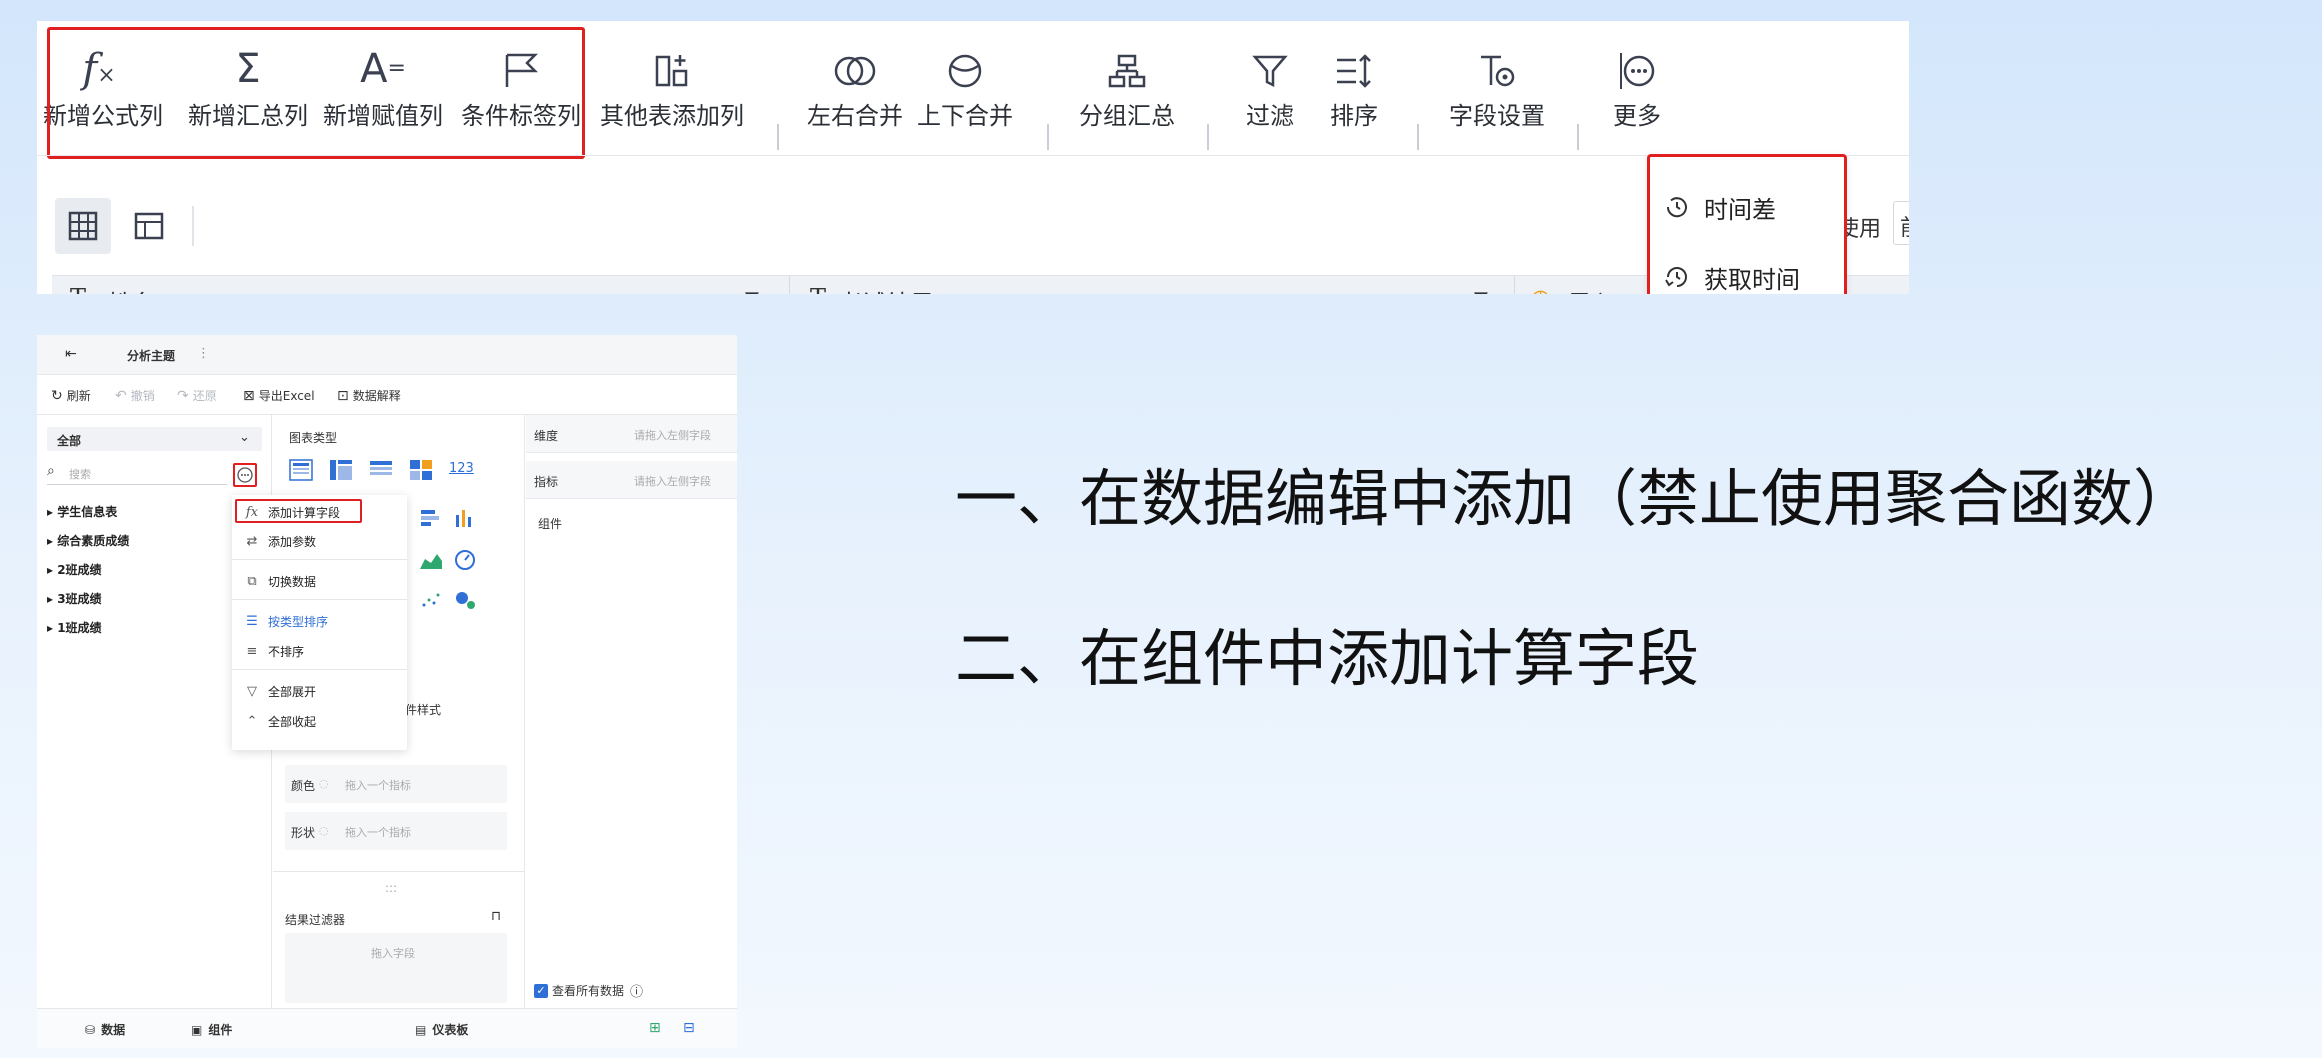 This screenshot has width=2322, height=1058. Describe the element at coordinates (74, 598) in the screenshot. I see `tree-item-class3: ▸ 3班成绩` at that location.